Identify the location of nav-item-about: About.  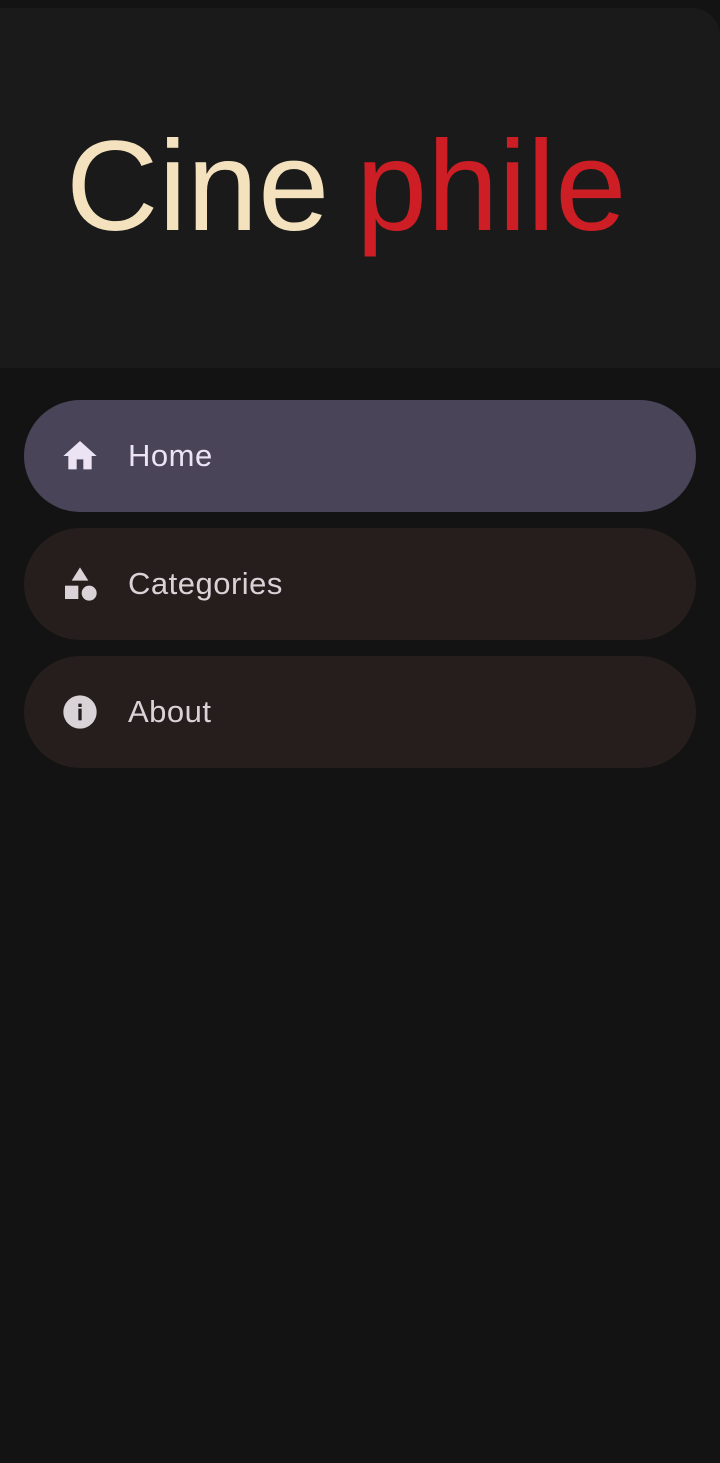
(360, 712).